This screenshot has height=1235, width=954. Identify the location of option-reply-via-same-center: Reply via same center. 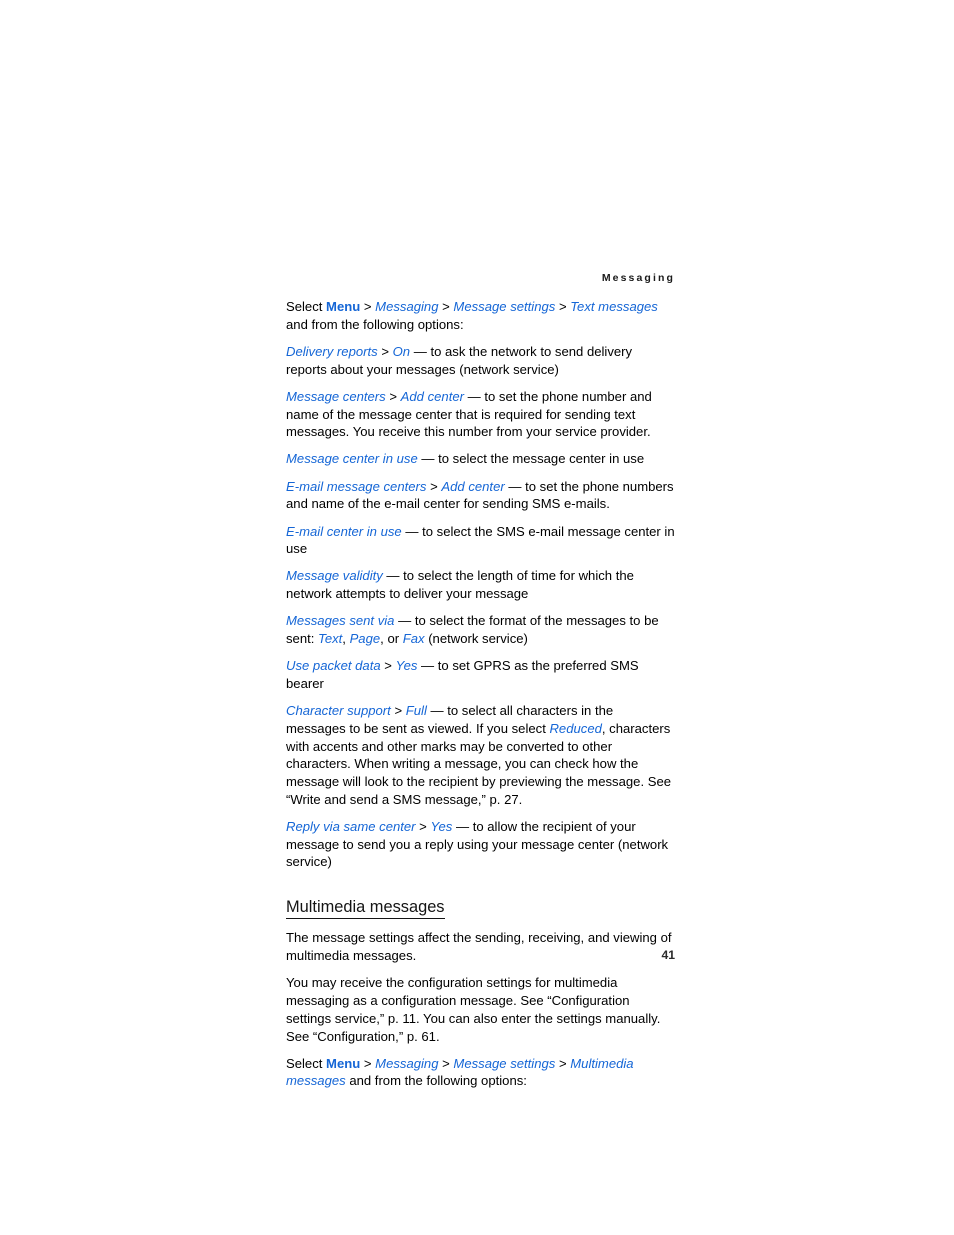
(351, 826).